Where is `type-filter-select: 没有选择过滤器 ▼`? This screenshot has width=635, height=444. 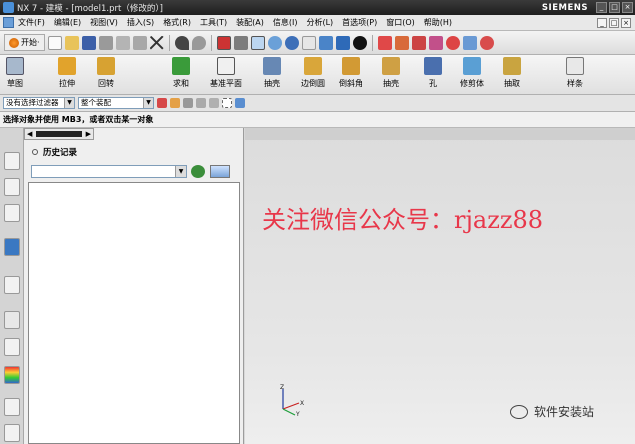 type-filter-select: 没有选择过滤器 ▼ is located at coordinates (39, 103).